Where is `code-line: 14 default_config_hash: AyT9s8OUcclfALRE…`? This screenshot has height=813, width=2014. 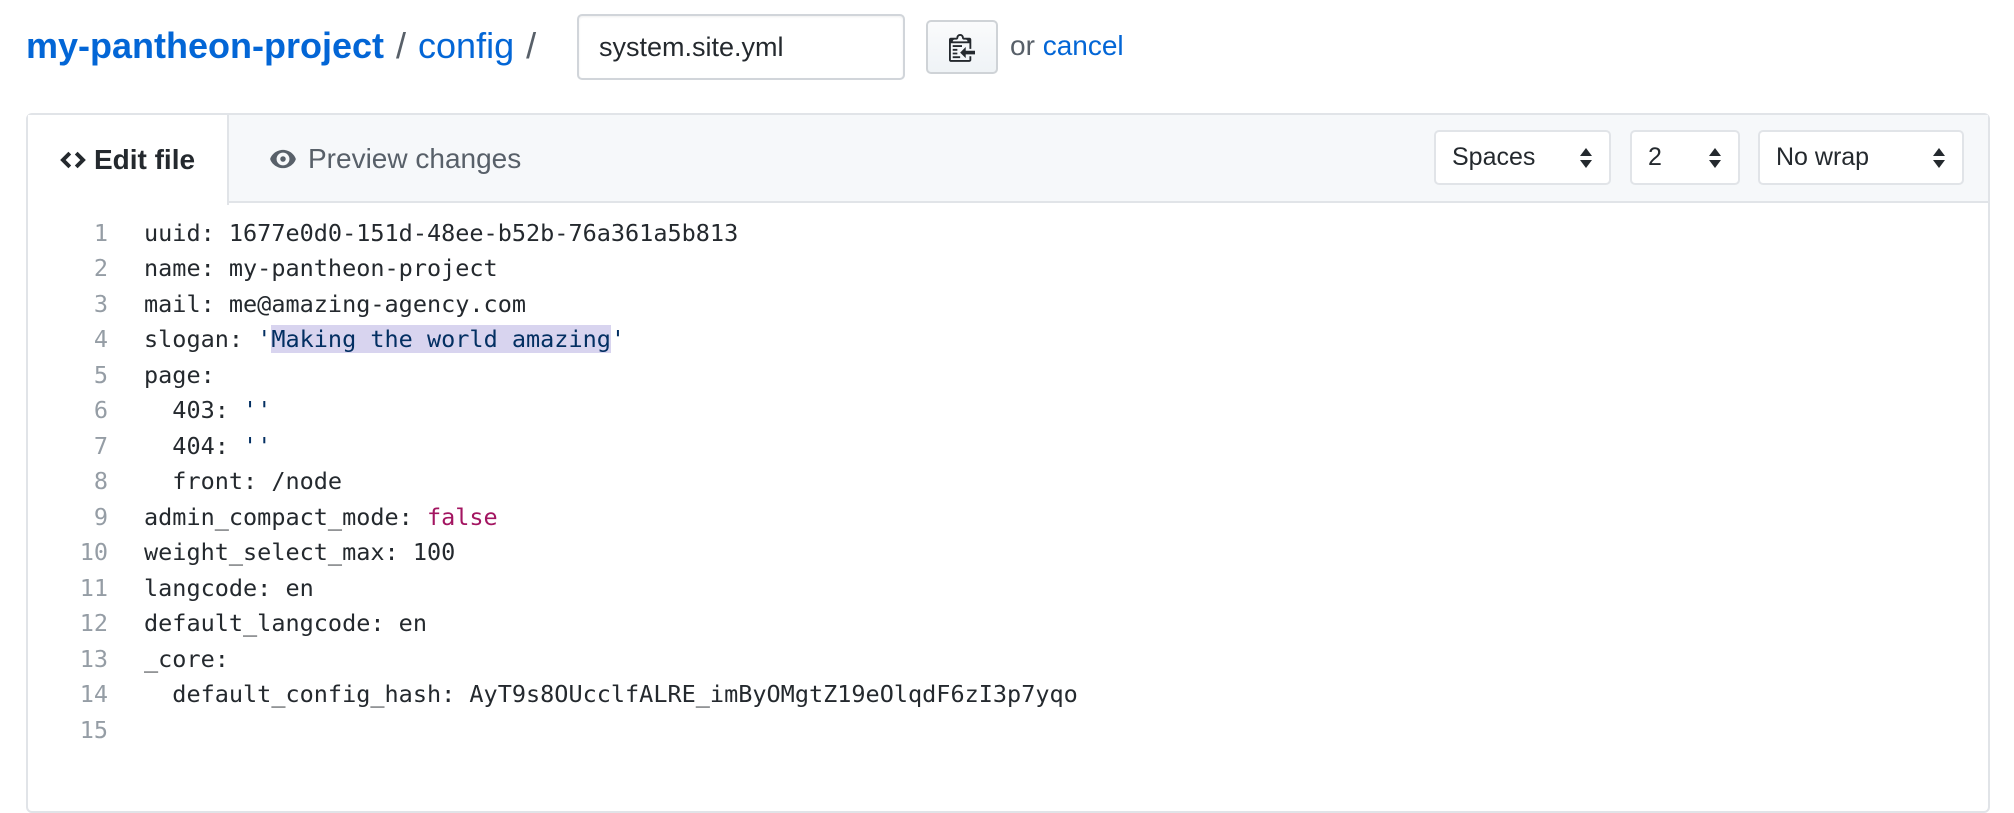 code-line: 14 default_config_hash: AyT9s8OUcclfALRE… is located at coordinates (553, 695).